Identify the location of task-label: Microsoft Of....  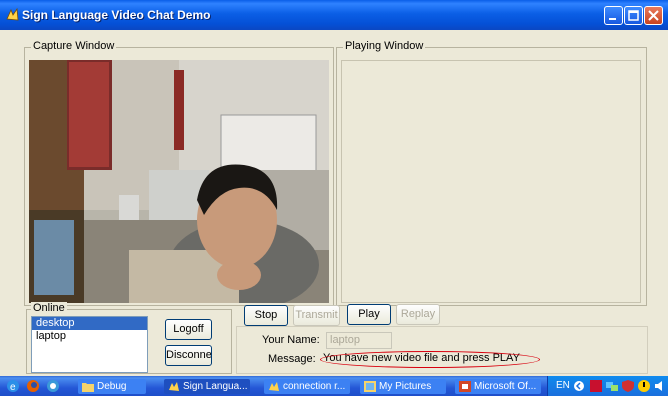
(505, 386).